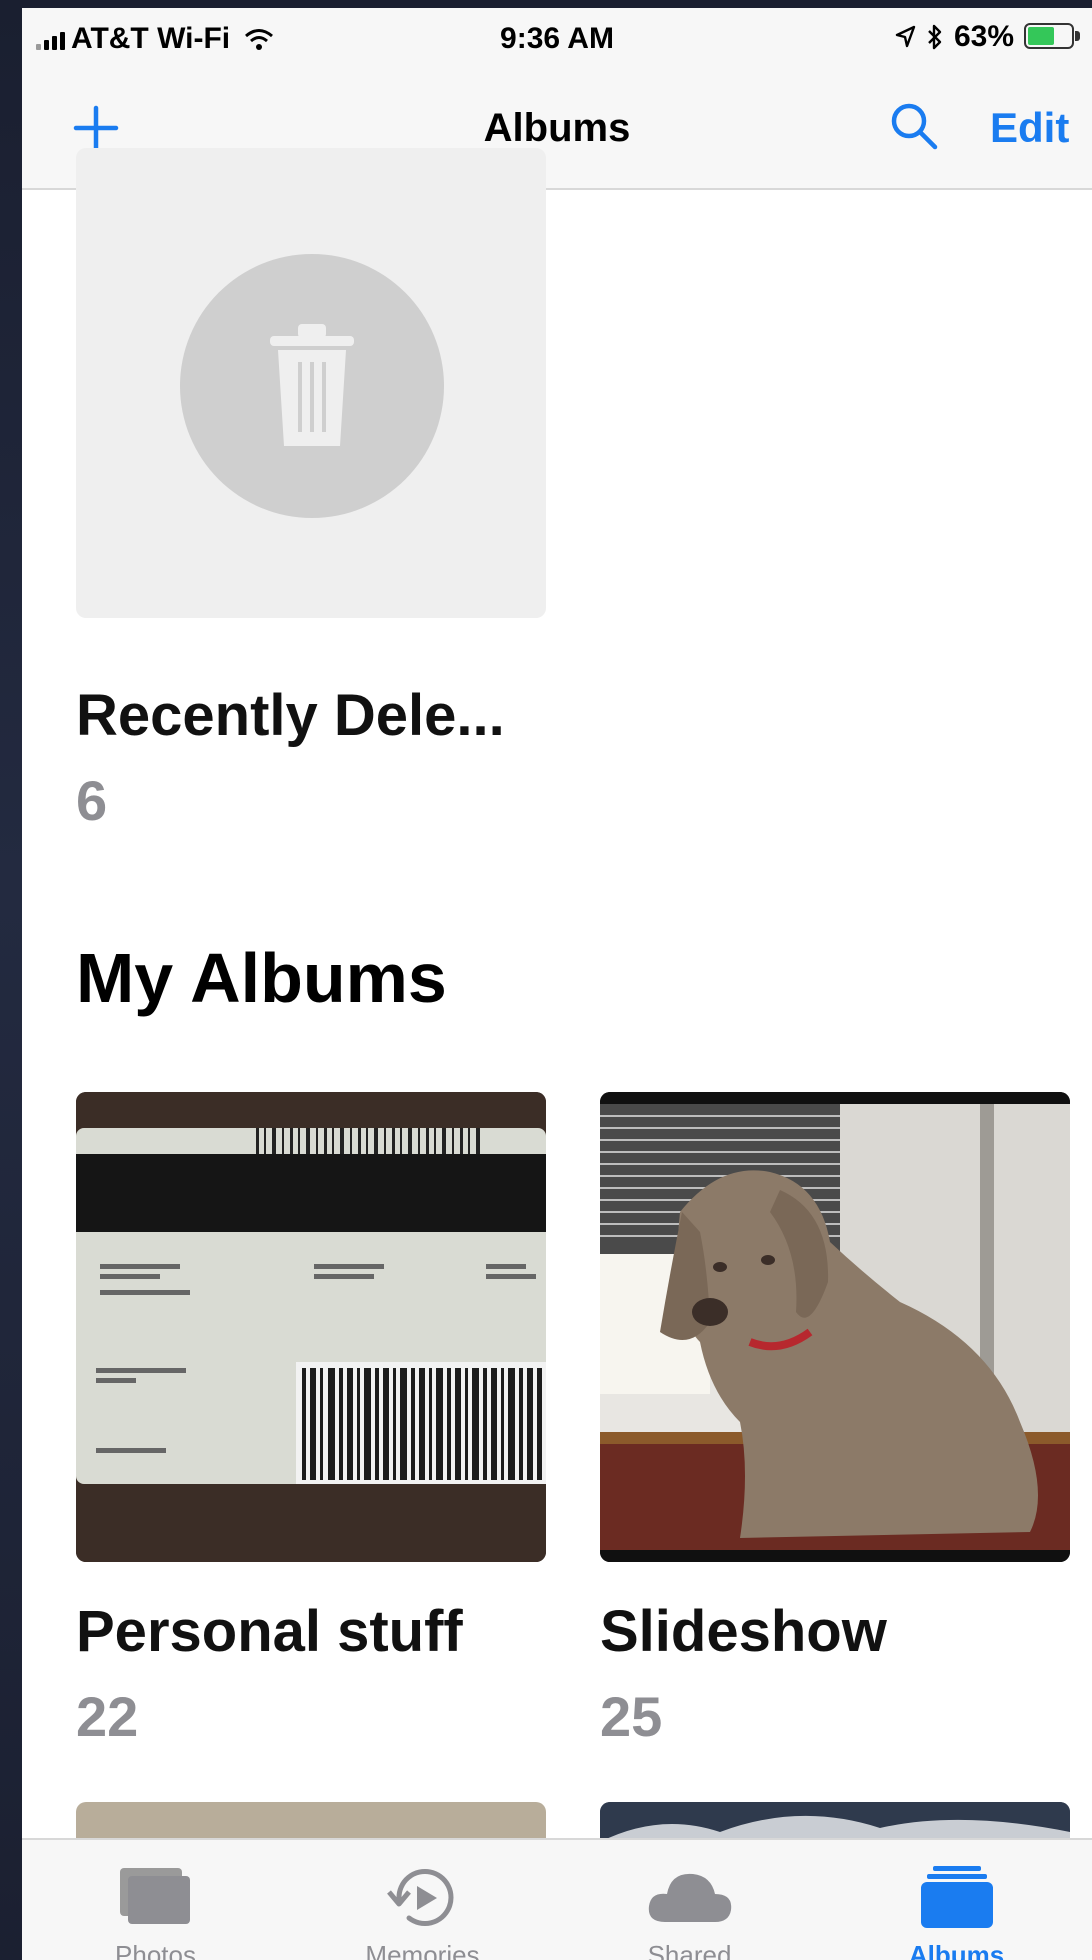 The height and width of the screenshot is (1960, 1092). I want to click on battery-level-fill, so click(1041, 36).